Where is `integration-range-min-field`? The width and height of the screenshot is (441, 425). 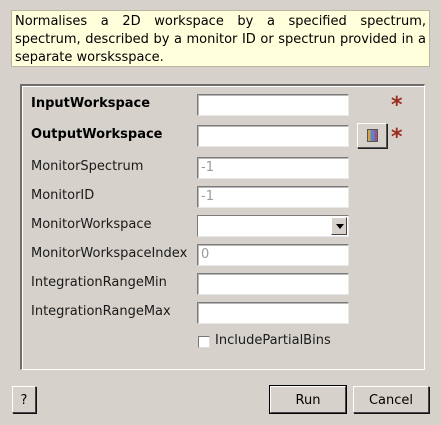 integration-range-min-field is located at coordinates (273, 284).